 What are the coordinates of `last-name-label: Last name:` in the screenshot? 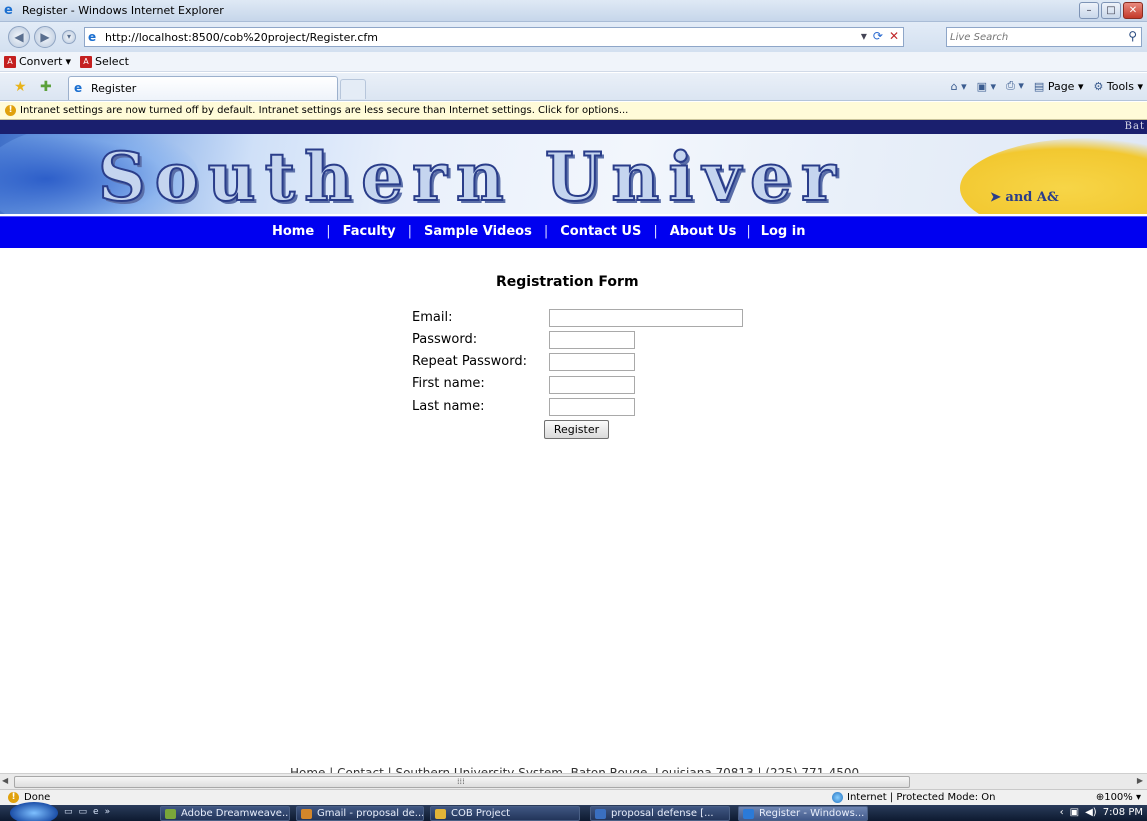 It's located at (448, 406).